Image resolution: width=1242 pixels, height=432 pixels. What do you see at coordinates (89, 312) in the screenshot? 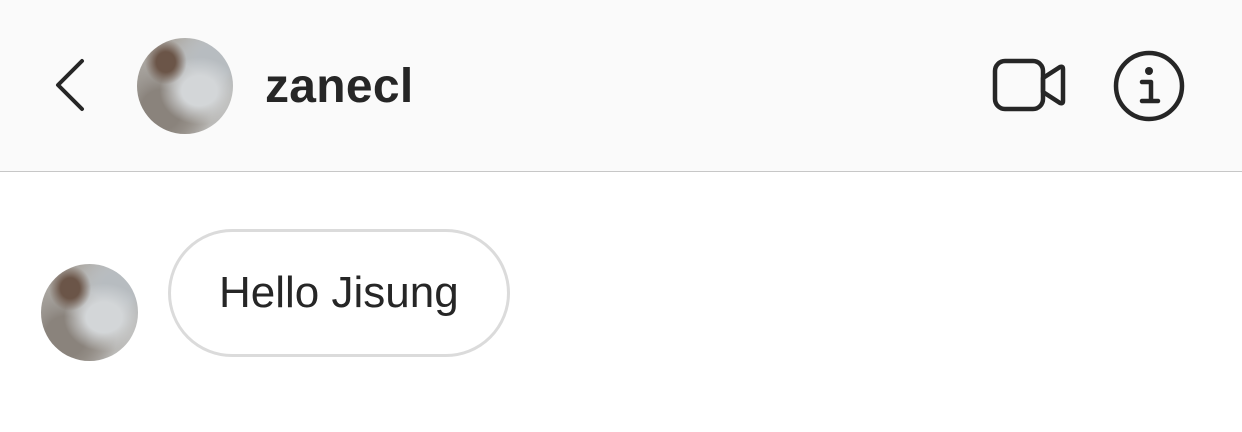
I see `message-sender-avatar` at bounding box center [89, 312].